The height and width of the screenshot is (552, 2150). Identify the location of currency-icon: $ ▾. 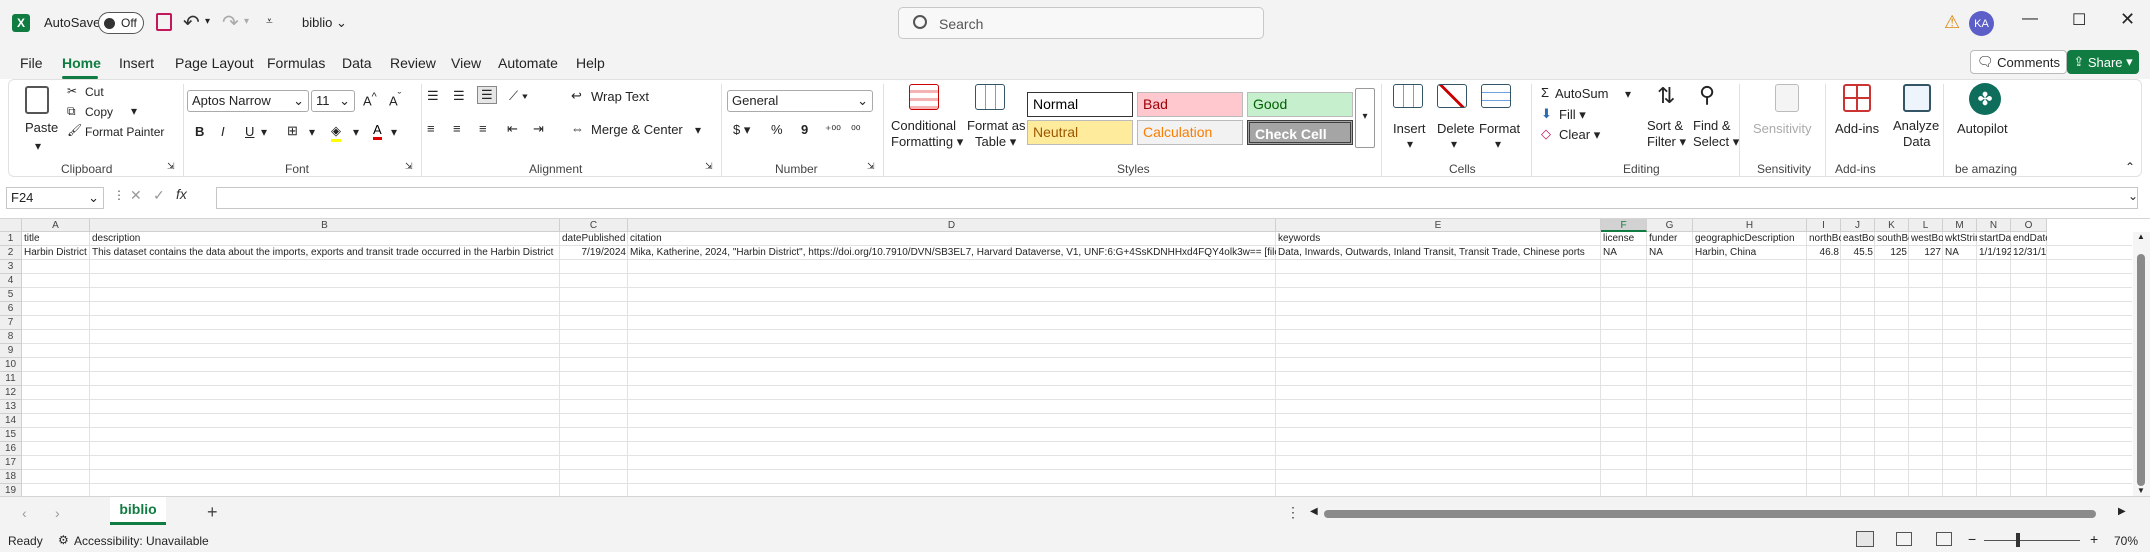
(741, 130).